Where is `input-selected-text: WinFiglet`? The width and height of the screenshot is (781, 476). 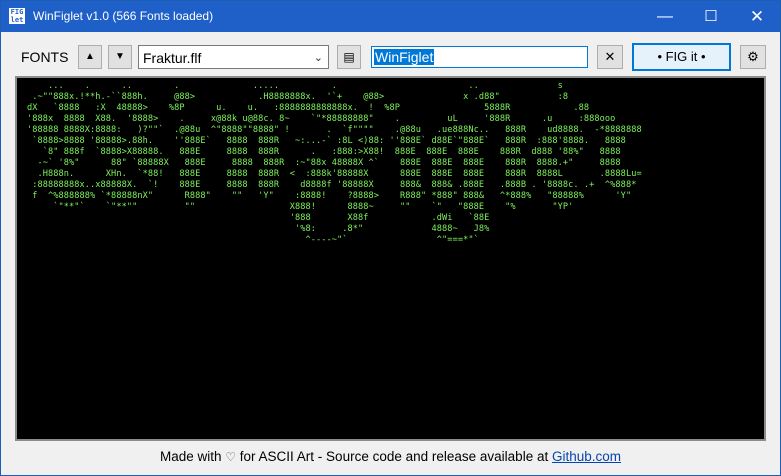
input-selected-text: WinFiglet is located at coordinates (404, 57).